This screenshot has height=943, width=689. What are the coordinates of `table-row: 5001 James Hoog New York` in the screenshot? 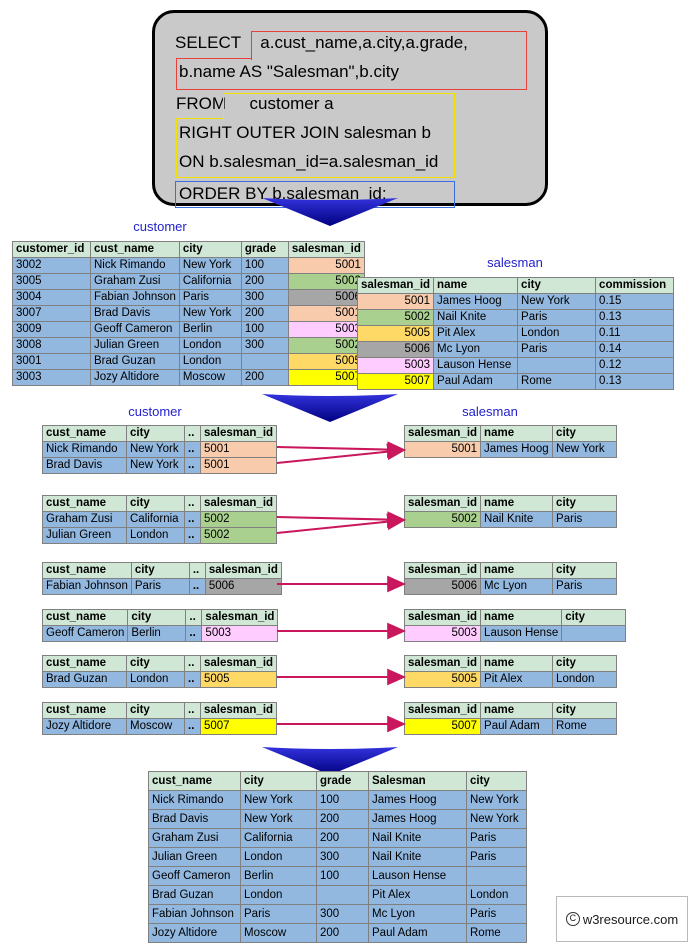 It's located at (510, 449).